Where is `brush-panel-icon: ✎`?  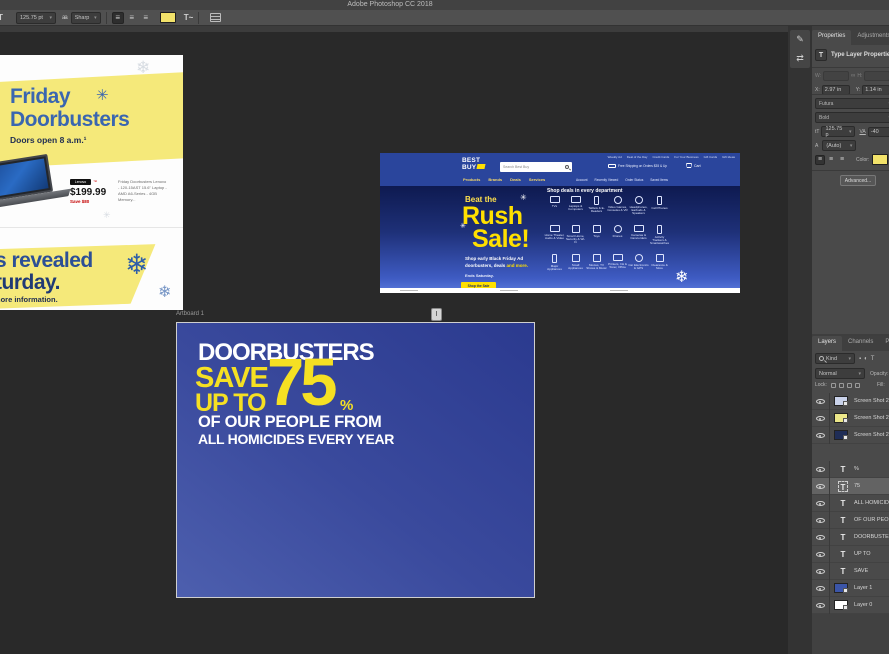 brush-panel-icon: ✎ is located at coordinates (800, 39).